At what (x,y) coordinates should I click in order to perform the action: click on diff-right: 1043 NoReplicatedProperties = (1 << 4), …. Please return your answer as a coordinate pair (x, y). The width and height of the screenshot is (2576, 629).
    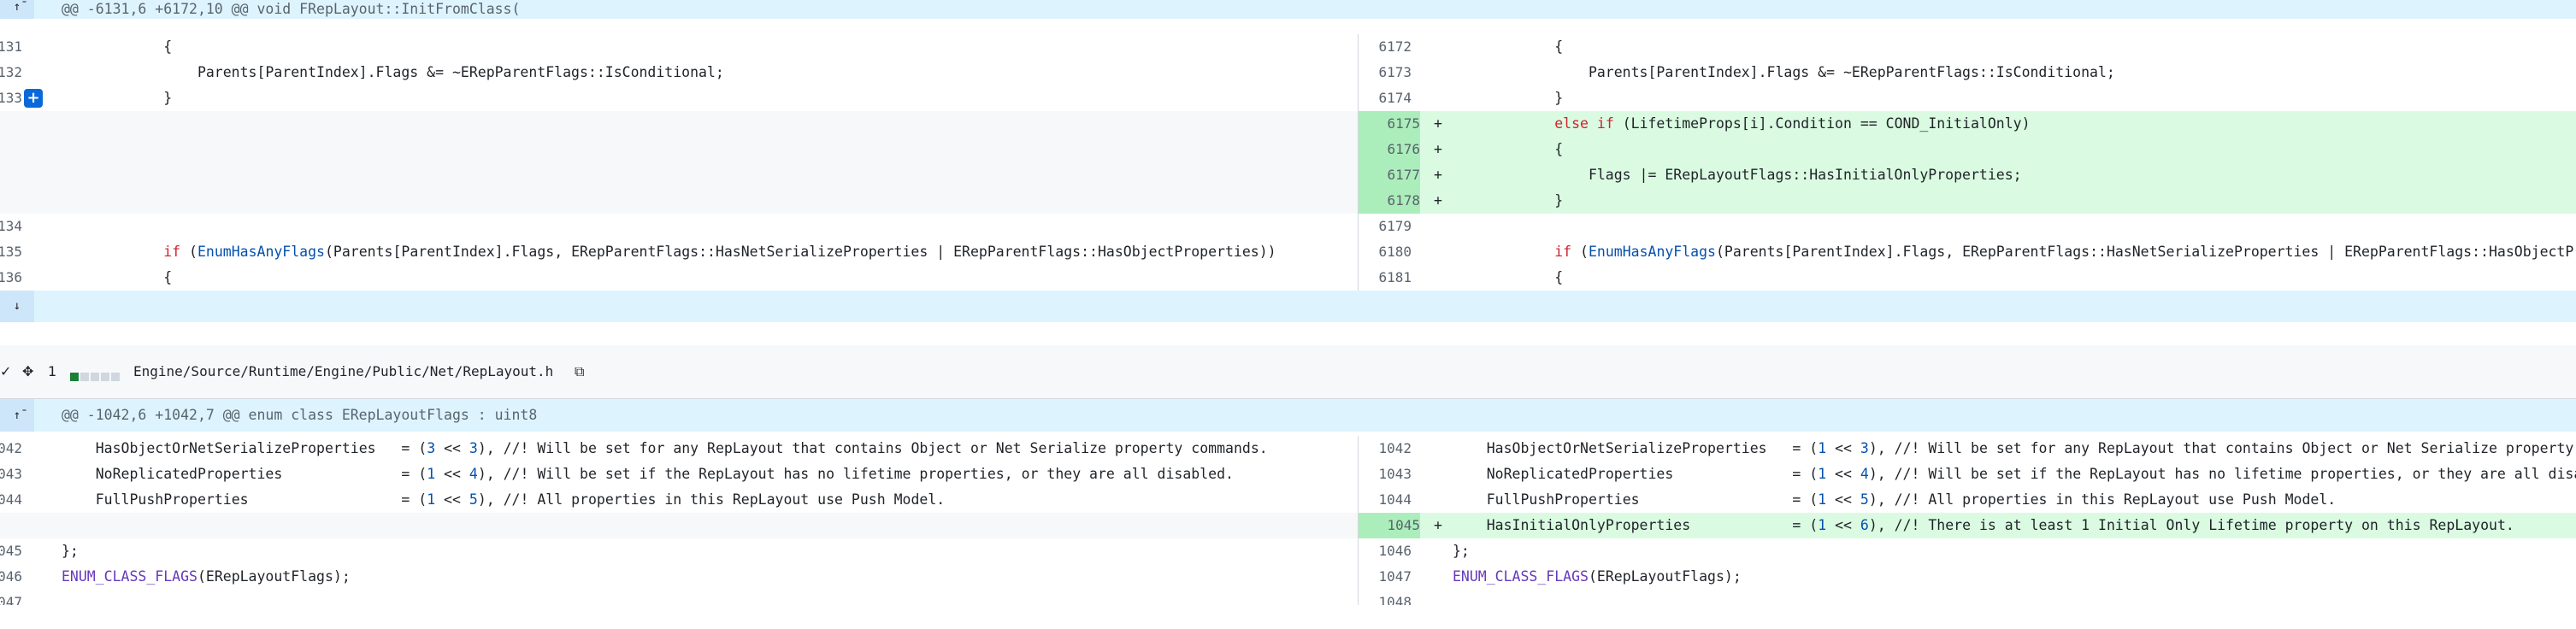
    Looking at the image, I should click on (1967, 474).